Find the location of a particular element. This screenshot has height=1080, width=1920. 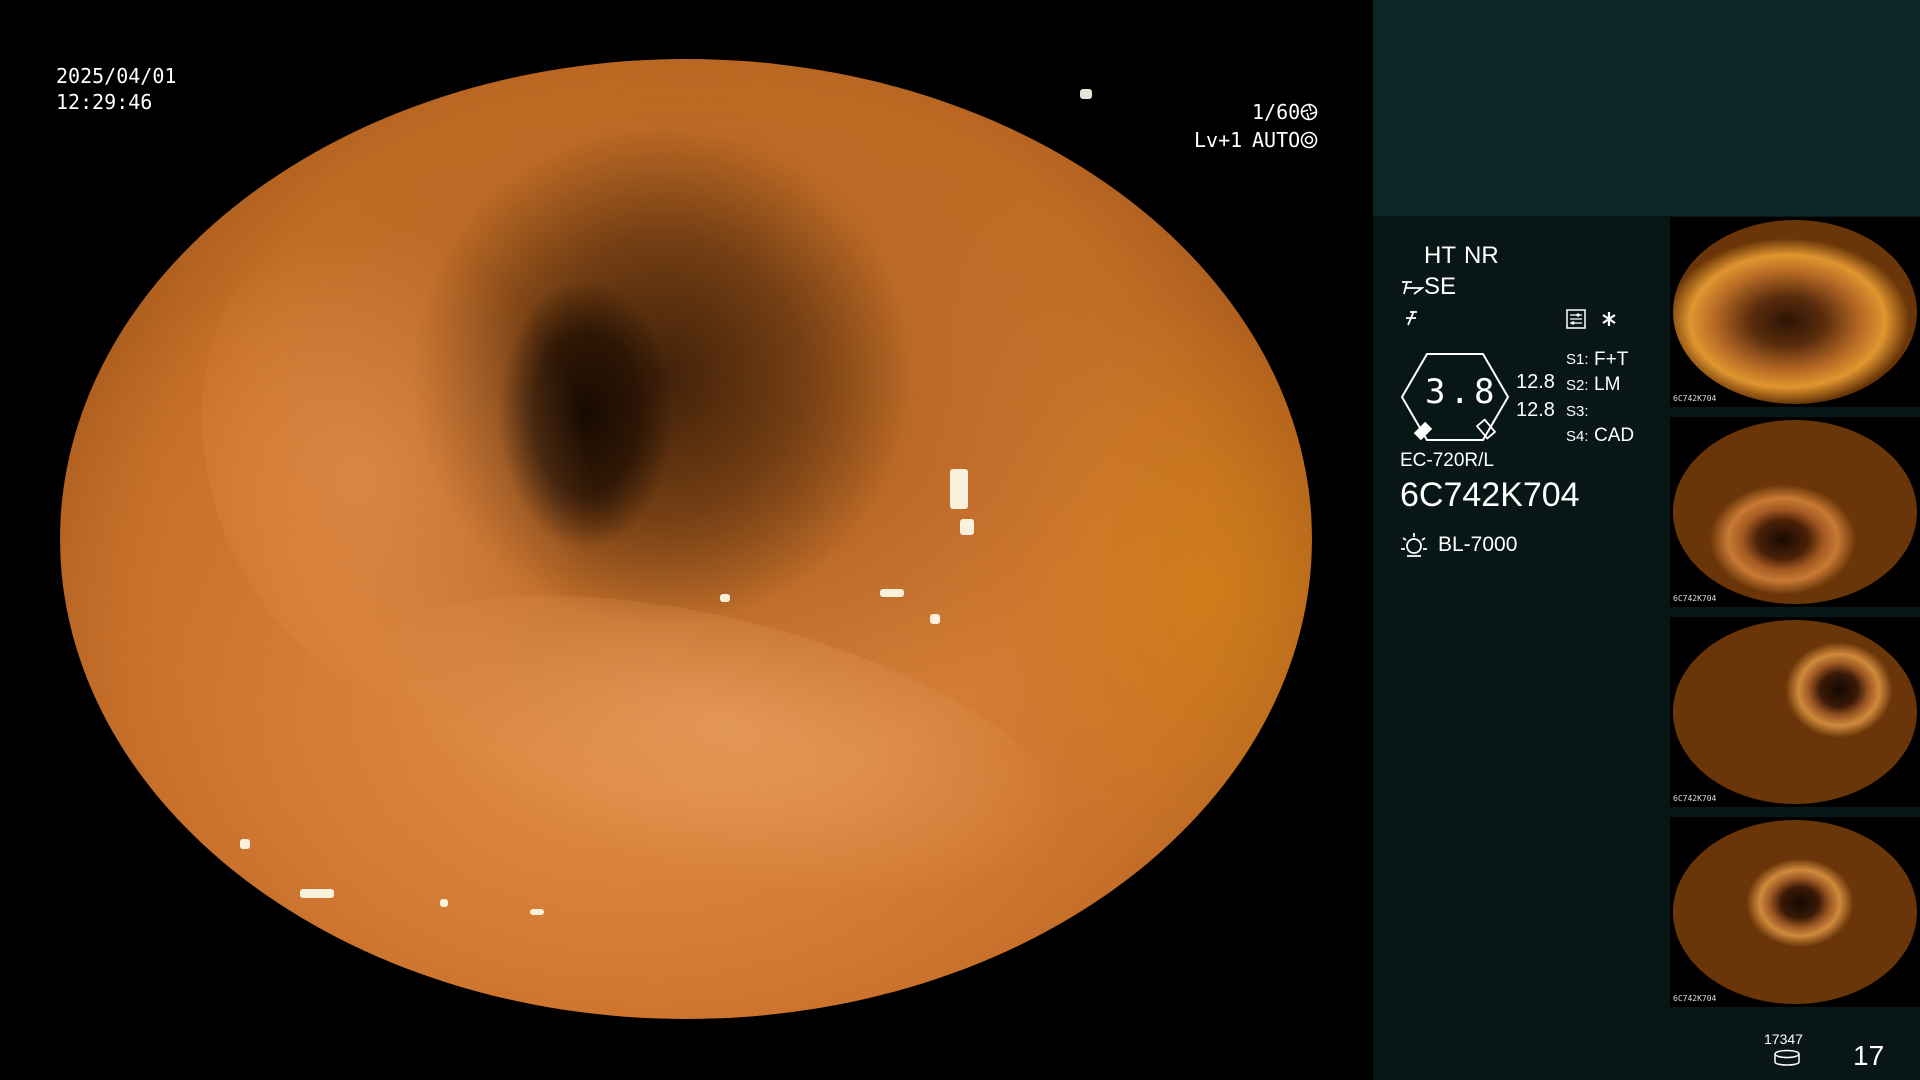

brightness-level: Lv+1 is located at coordinates (1218, 140).